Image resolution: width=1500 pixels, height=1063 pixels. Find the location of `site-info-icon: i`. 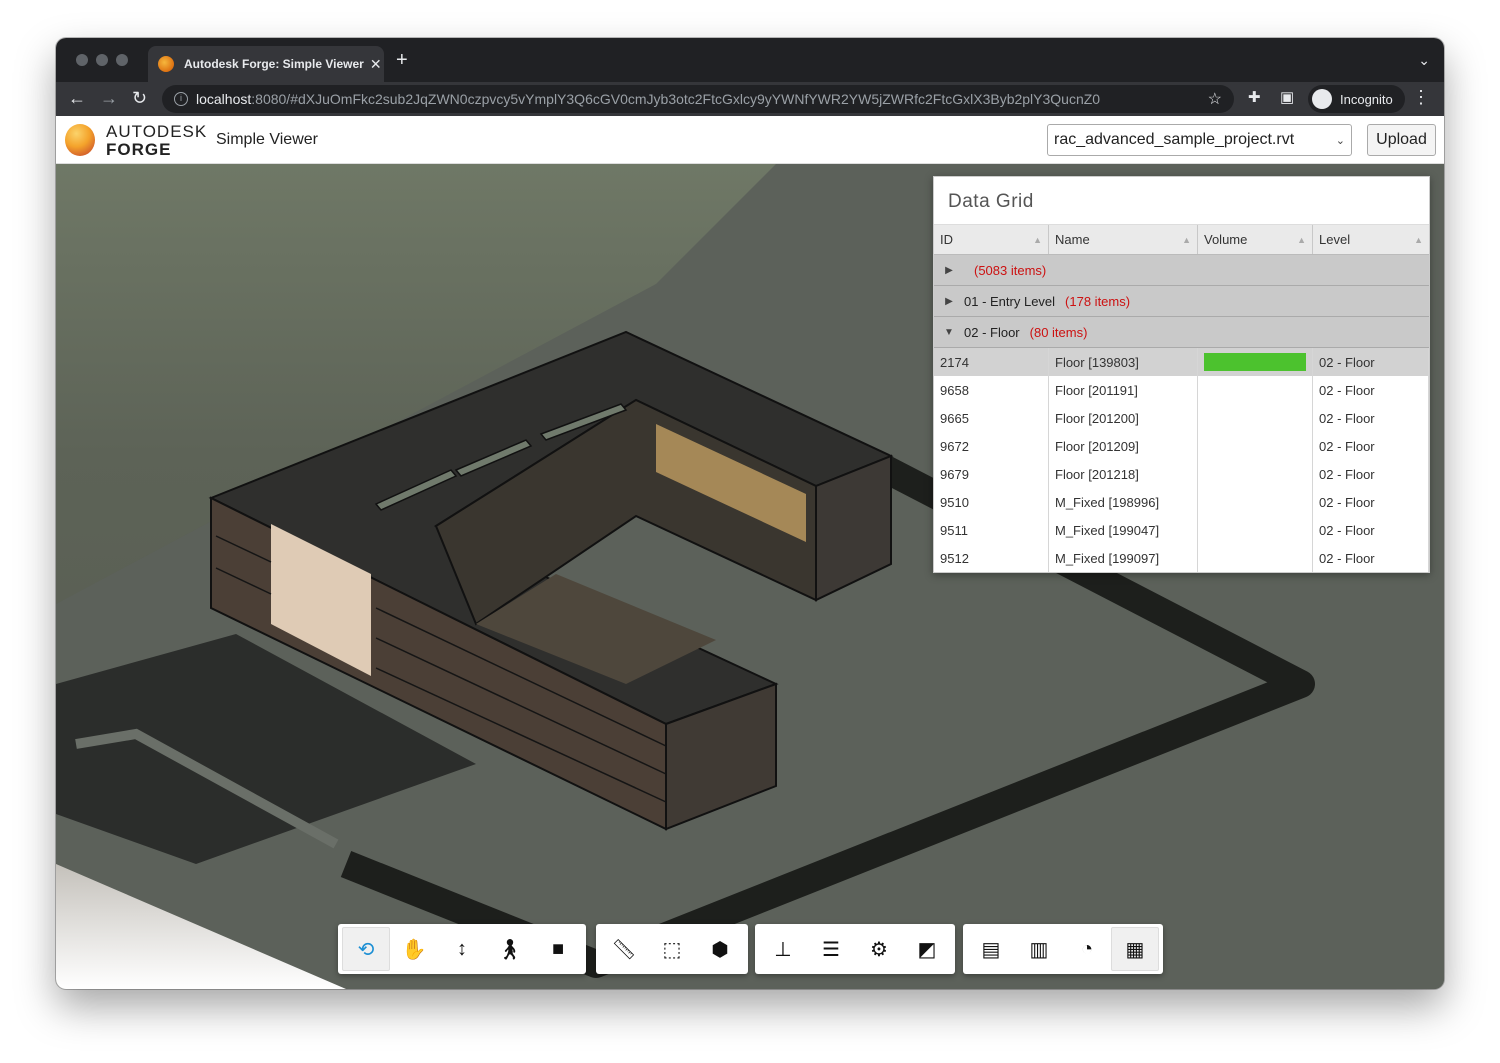

site-info-icon: i is located at coordinates (181, 99).